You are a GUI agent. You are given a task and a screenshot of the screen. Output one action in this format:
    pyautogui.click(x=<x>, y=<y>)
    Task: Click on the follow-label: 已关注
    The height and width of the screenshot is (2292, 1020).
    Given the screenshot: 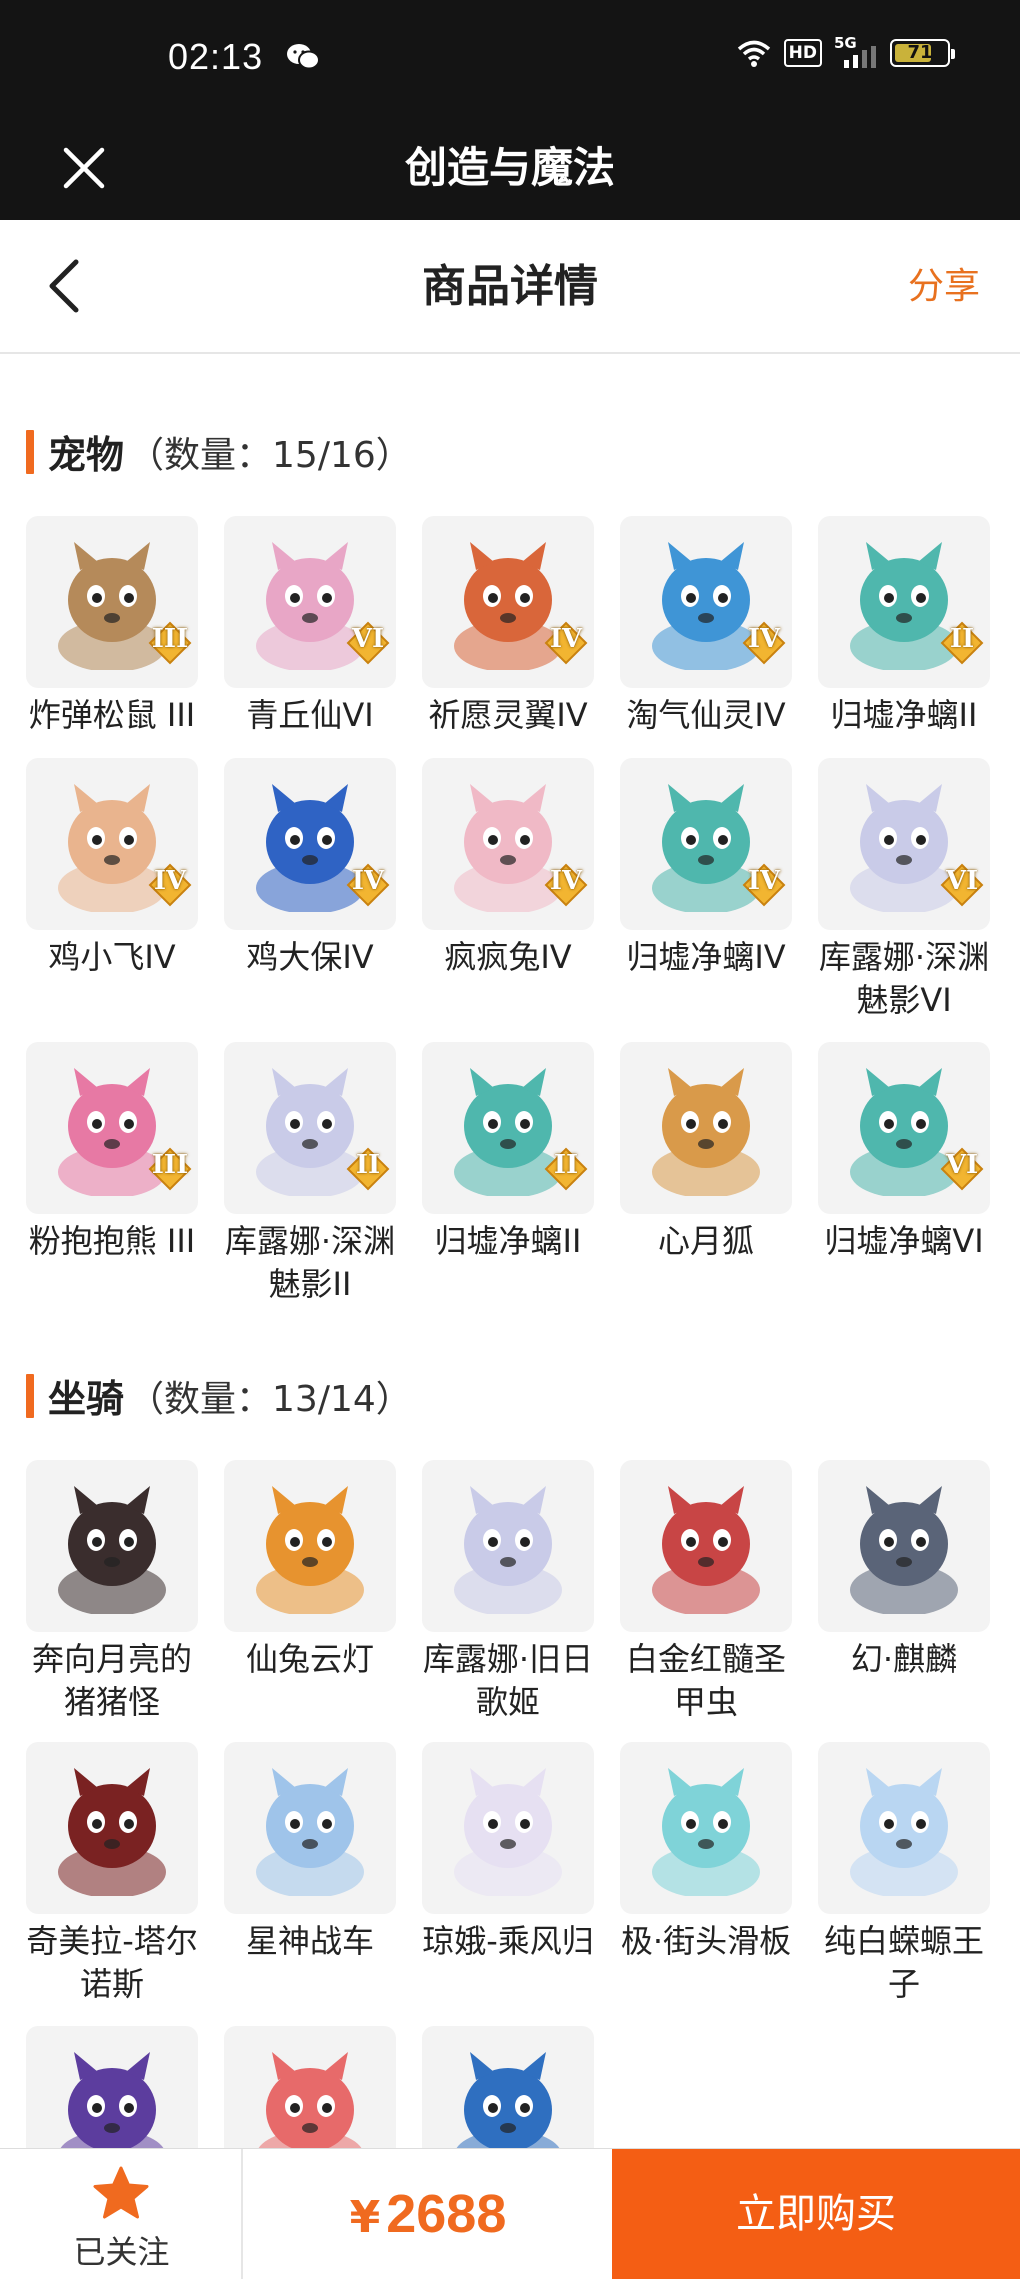 What is the action you would take?
    pyautogui.click(x=121, y=2252)
    